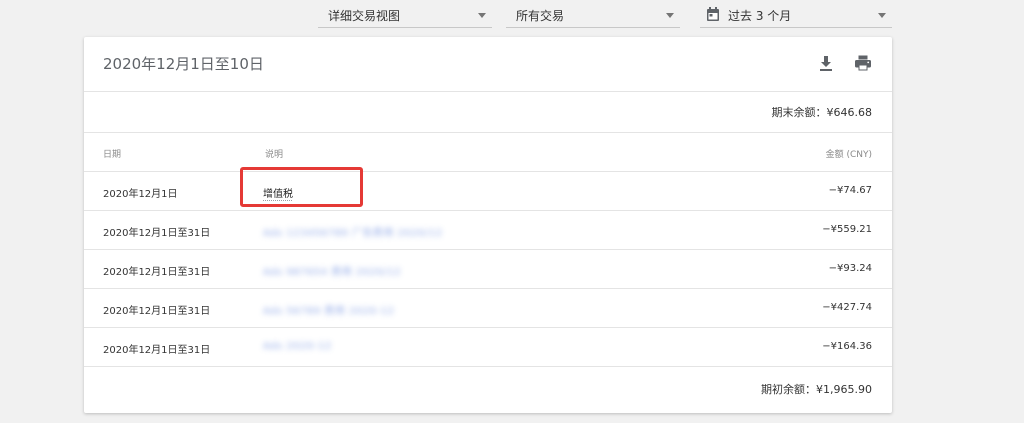 This screenshot has width=1024, height=423. I want to click on description-link: Ads 123456789 广告费用 2020/12, so click(353, 231).